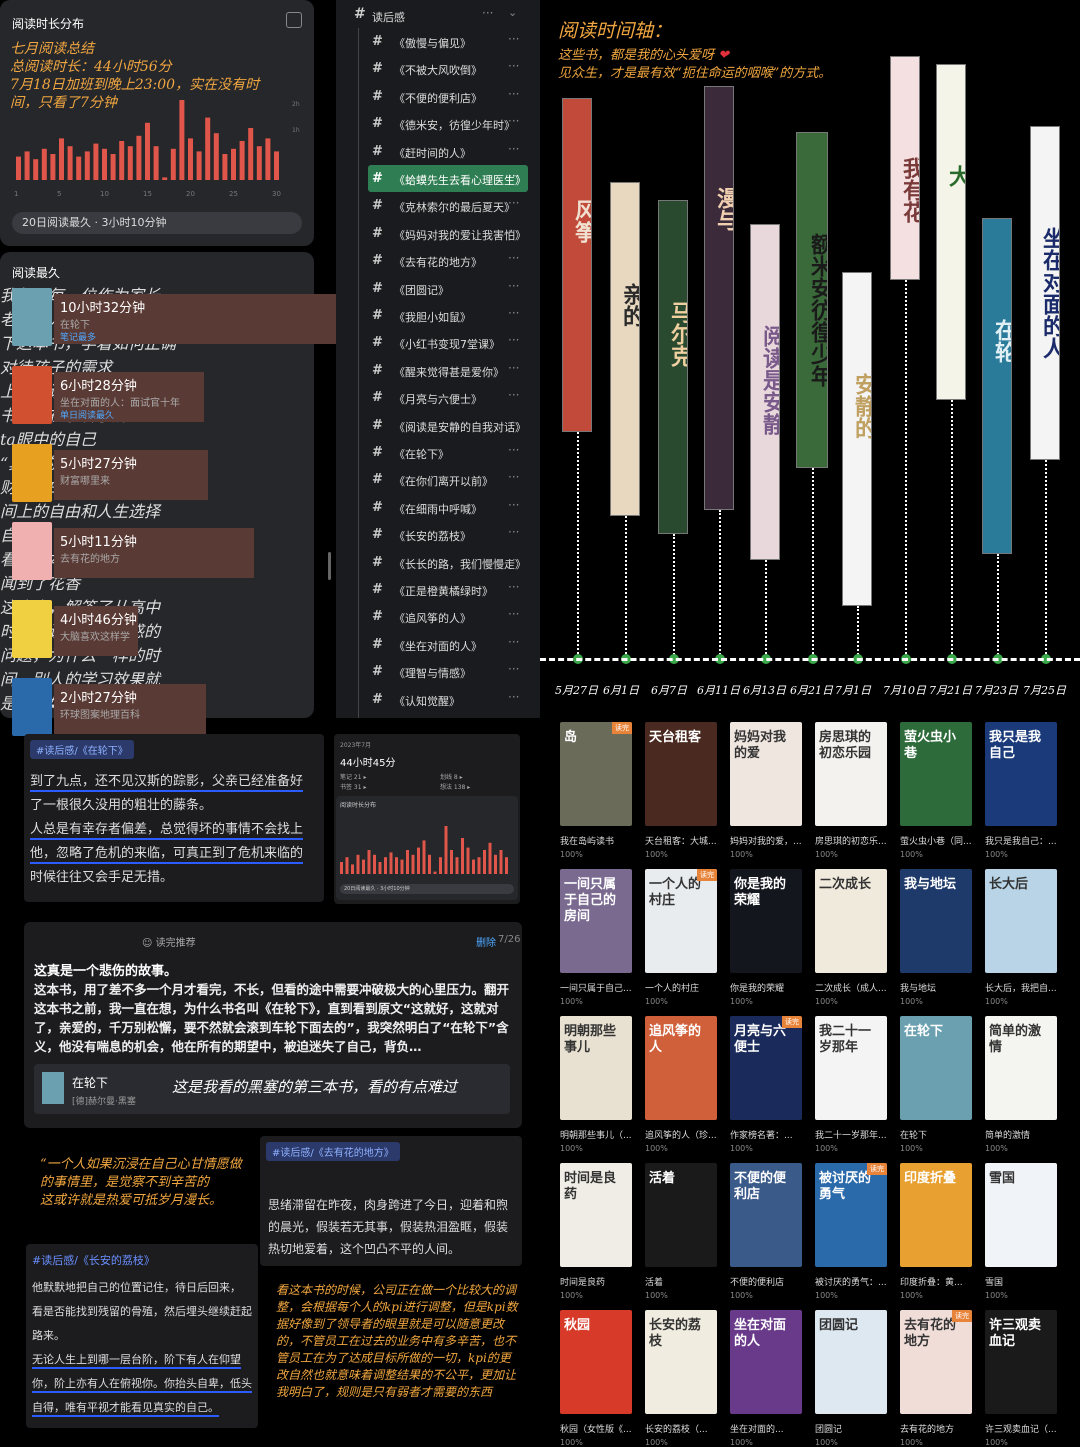  Describe the element at coordinates (438, 425) in the screenshot. I see `note-item: # 《阅读是安静的自我对话》 ···` at that location.